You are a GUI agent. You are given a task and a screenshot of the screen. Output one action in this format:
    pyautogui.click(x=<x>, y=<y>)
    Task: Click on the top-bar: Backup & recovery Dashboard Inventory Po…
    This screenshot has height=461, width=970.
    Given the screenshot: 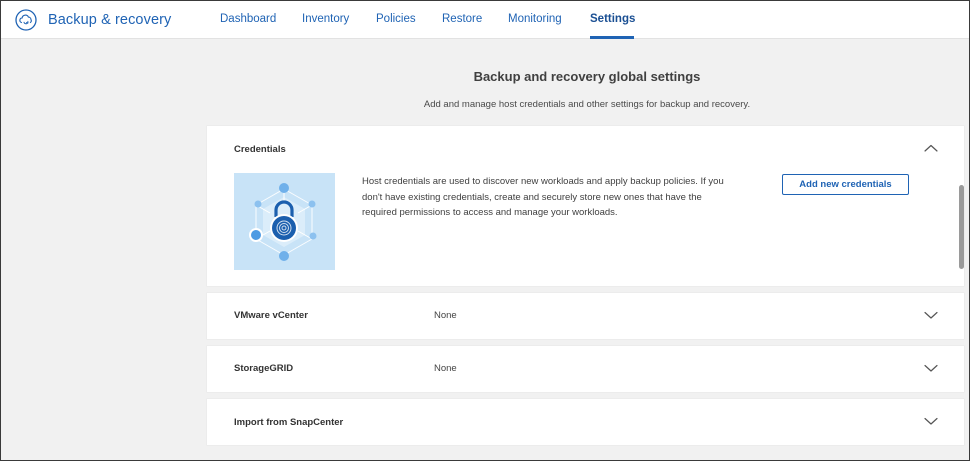 What is the action you would take?
    pyautogui.click(x=485, y=20)
    